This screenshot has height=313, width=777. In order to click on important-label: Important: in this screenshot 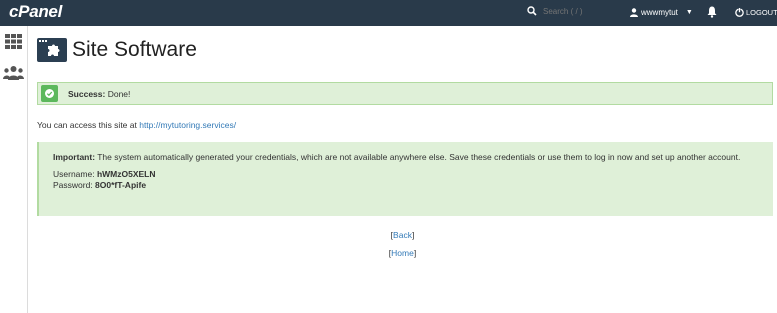, I will do `click(74, 157)`.